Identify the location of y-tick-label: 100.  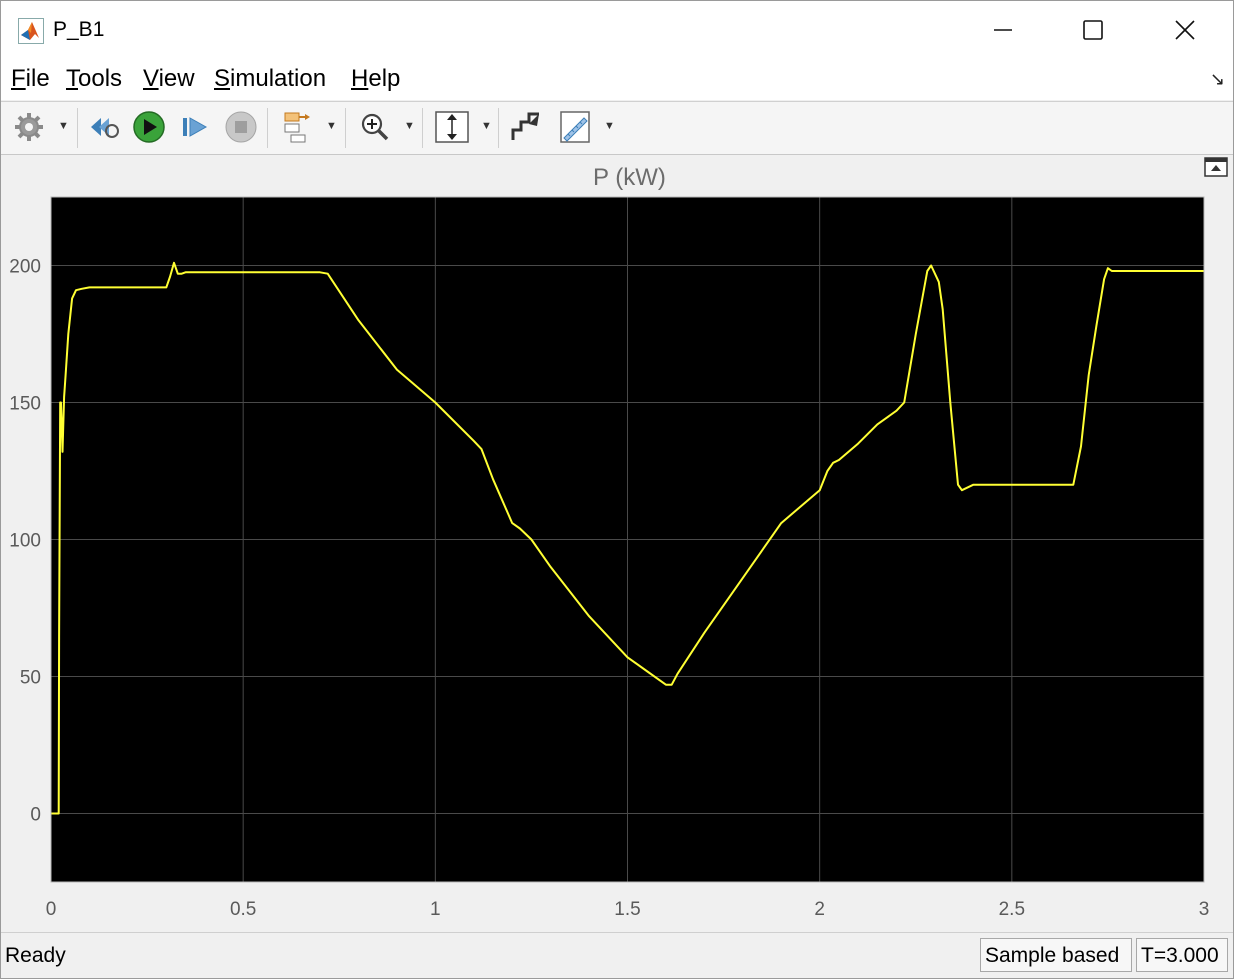
(25, 541).